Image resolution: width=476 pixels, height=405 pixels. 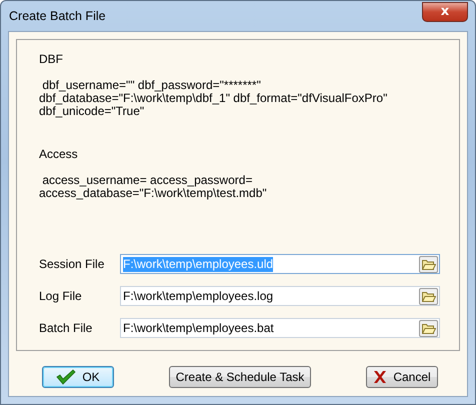 What do you see at coordinates (61, 296) in the screenshot?
I see `field-label: Log File` at bounding box center [61, 296].